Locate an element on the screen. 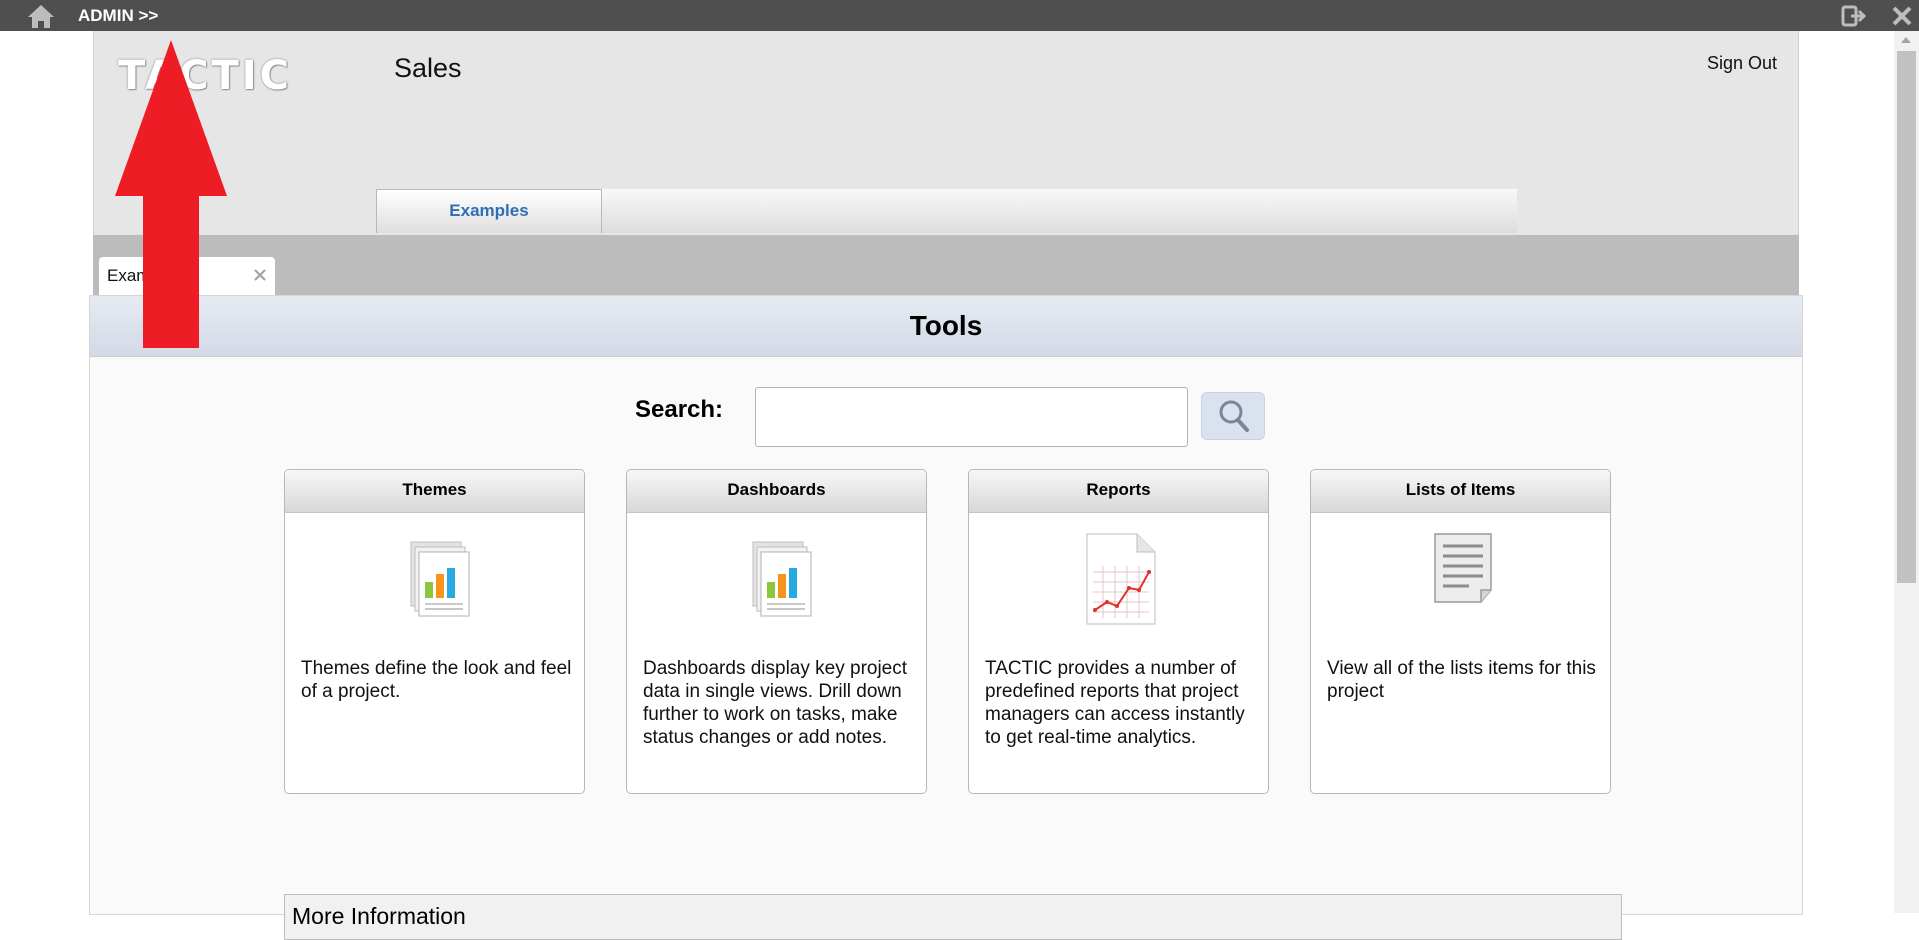  logout-icon is located at coordinates (1854, 16).